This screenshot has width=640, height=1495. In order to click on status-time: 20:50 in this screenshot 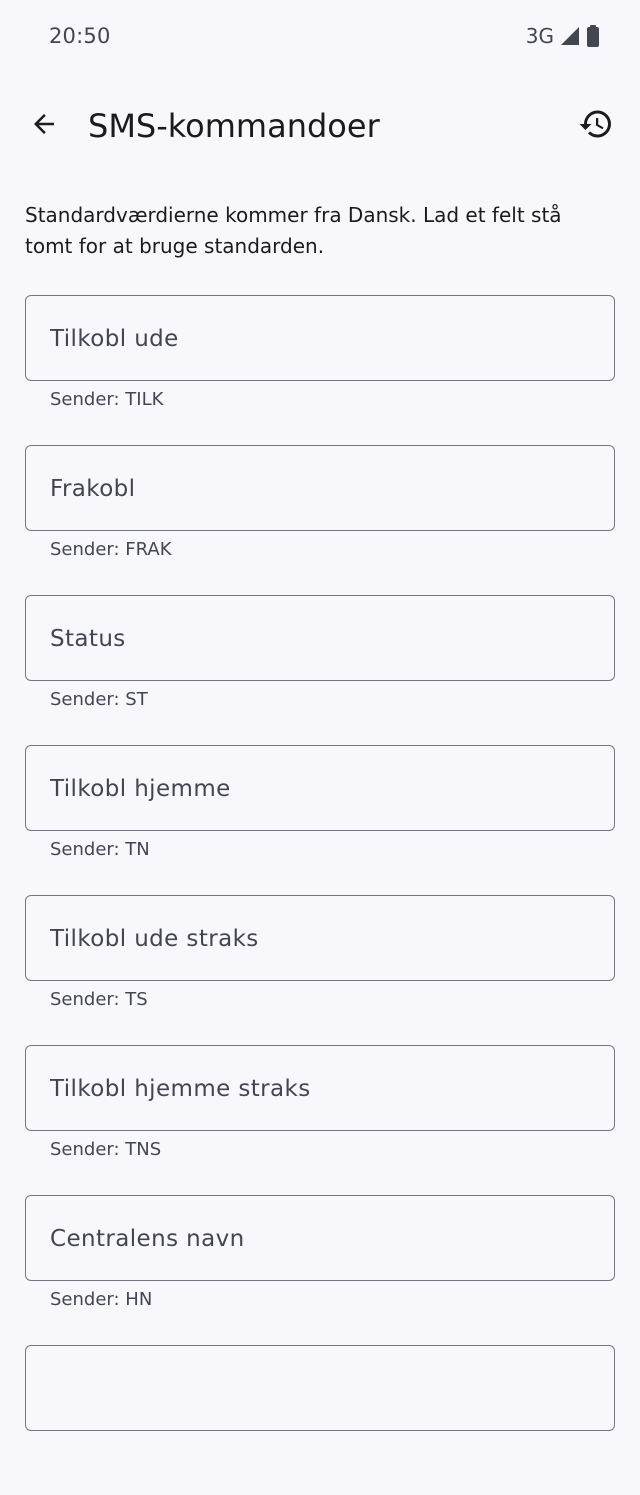, I will do `click(80, 36)`.